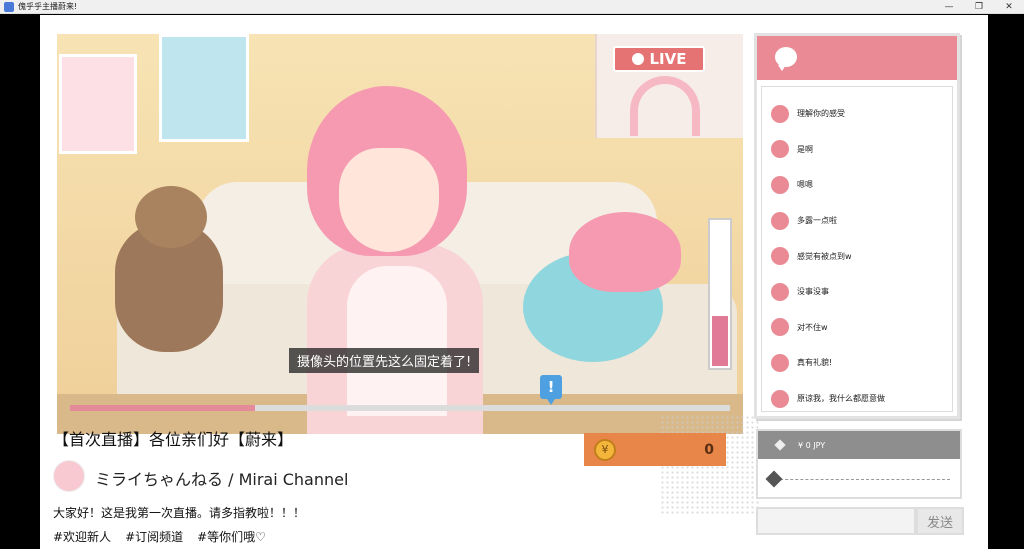  I want to click on chat-message: 没事没事, so click(861, 292).